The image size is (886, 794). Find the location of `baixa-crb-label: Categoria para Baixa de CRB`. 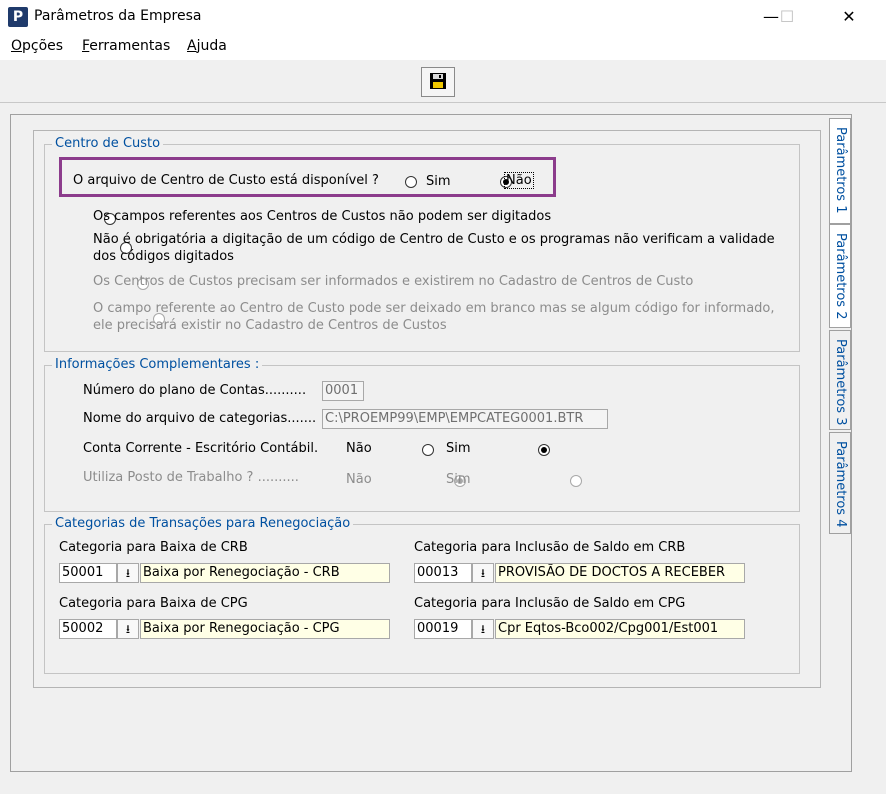

baixa-crb-label: Categoria para Baixa de CRB is located at coordinates (153, 547).